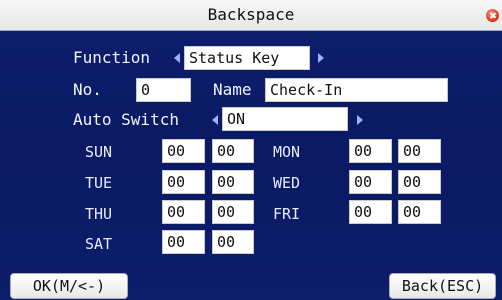 This screenshot has width=502, height=300. What do you see at coordinates (356, 90) in the screenshot?
I see `name-input: Check-In` at bounding box center [356, 90].